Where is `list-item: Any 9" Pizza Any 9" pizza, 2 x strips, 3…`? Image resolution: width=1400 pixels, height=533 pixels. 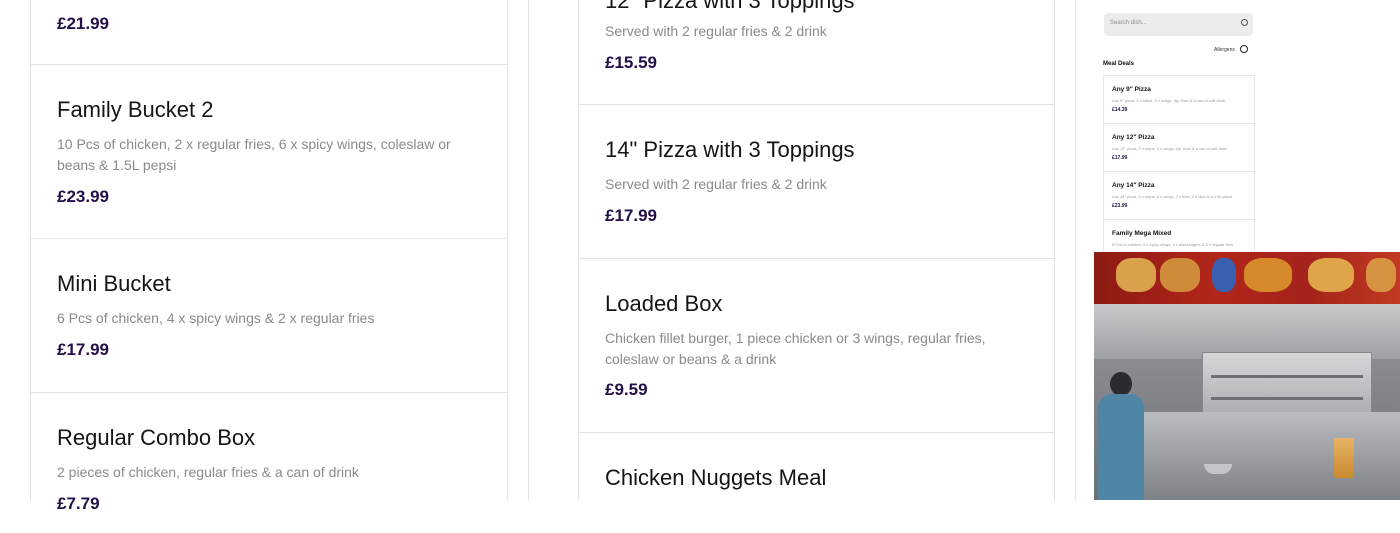 list-item: Any 9" Pizza Any 9" pizza, 2 x strips, 3… is located at coordinates (1179, 99).